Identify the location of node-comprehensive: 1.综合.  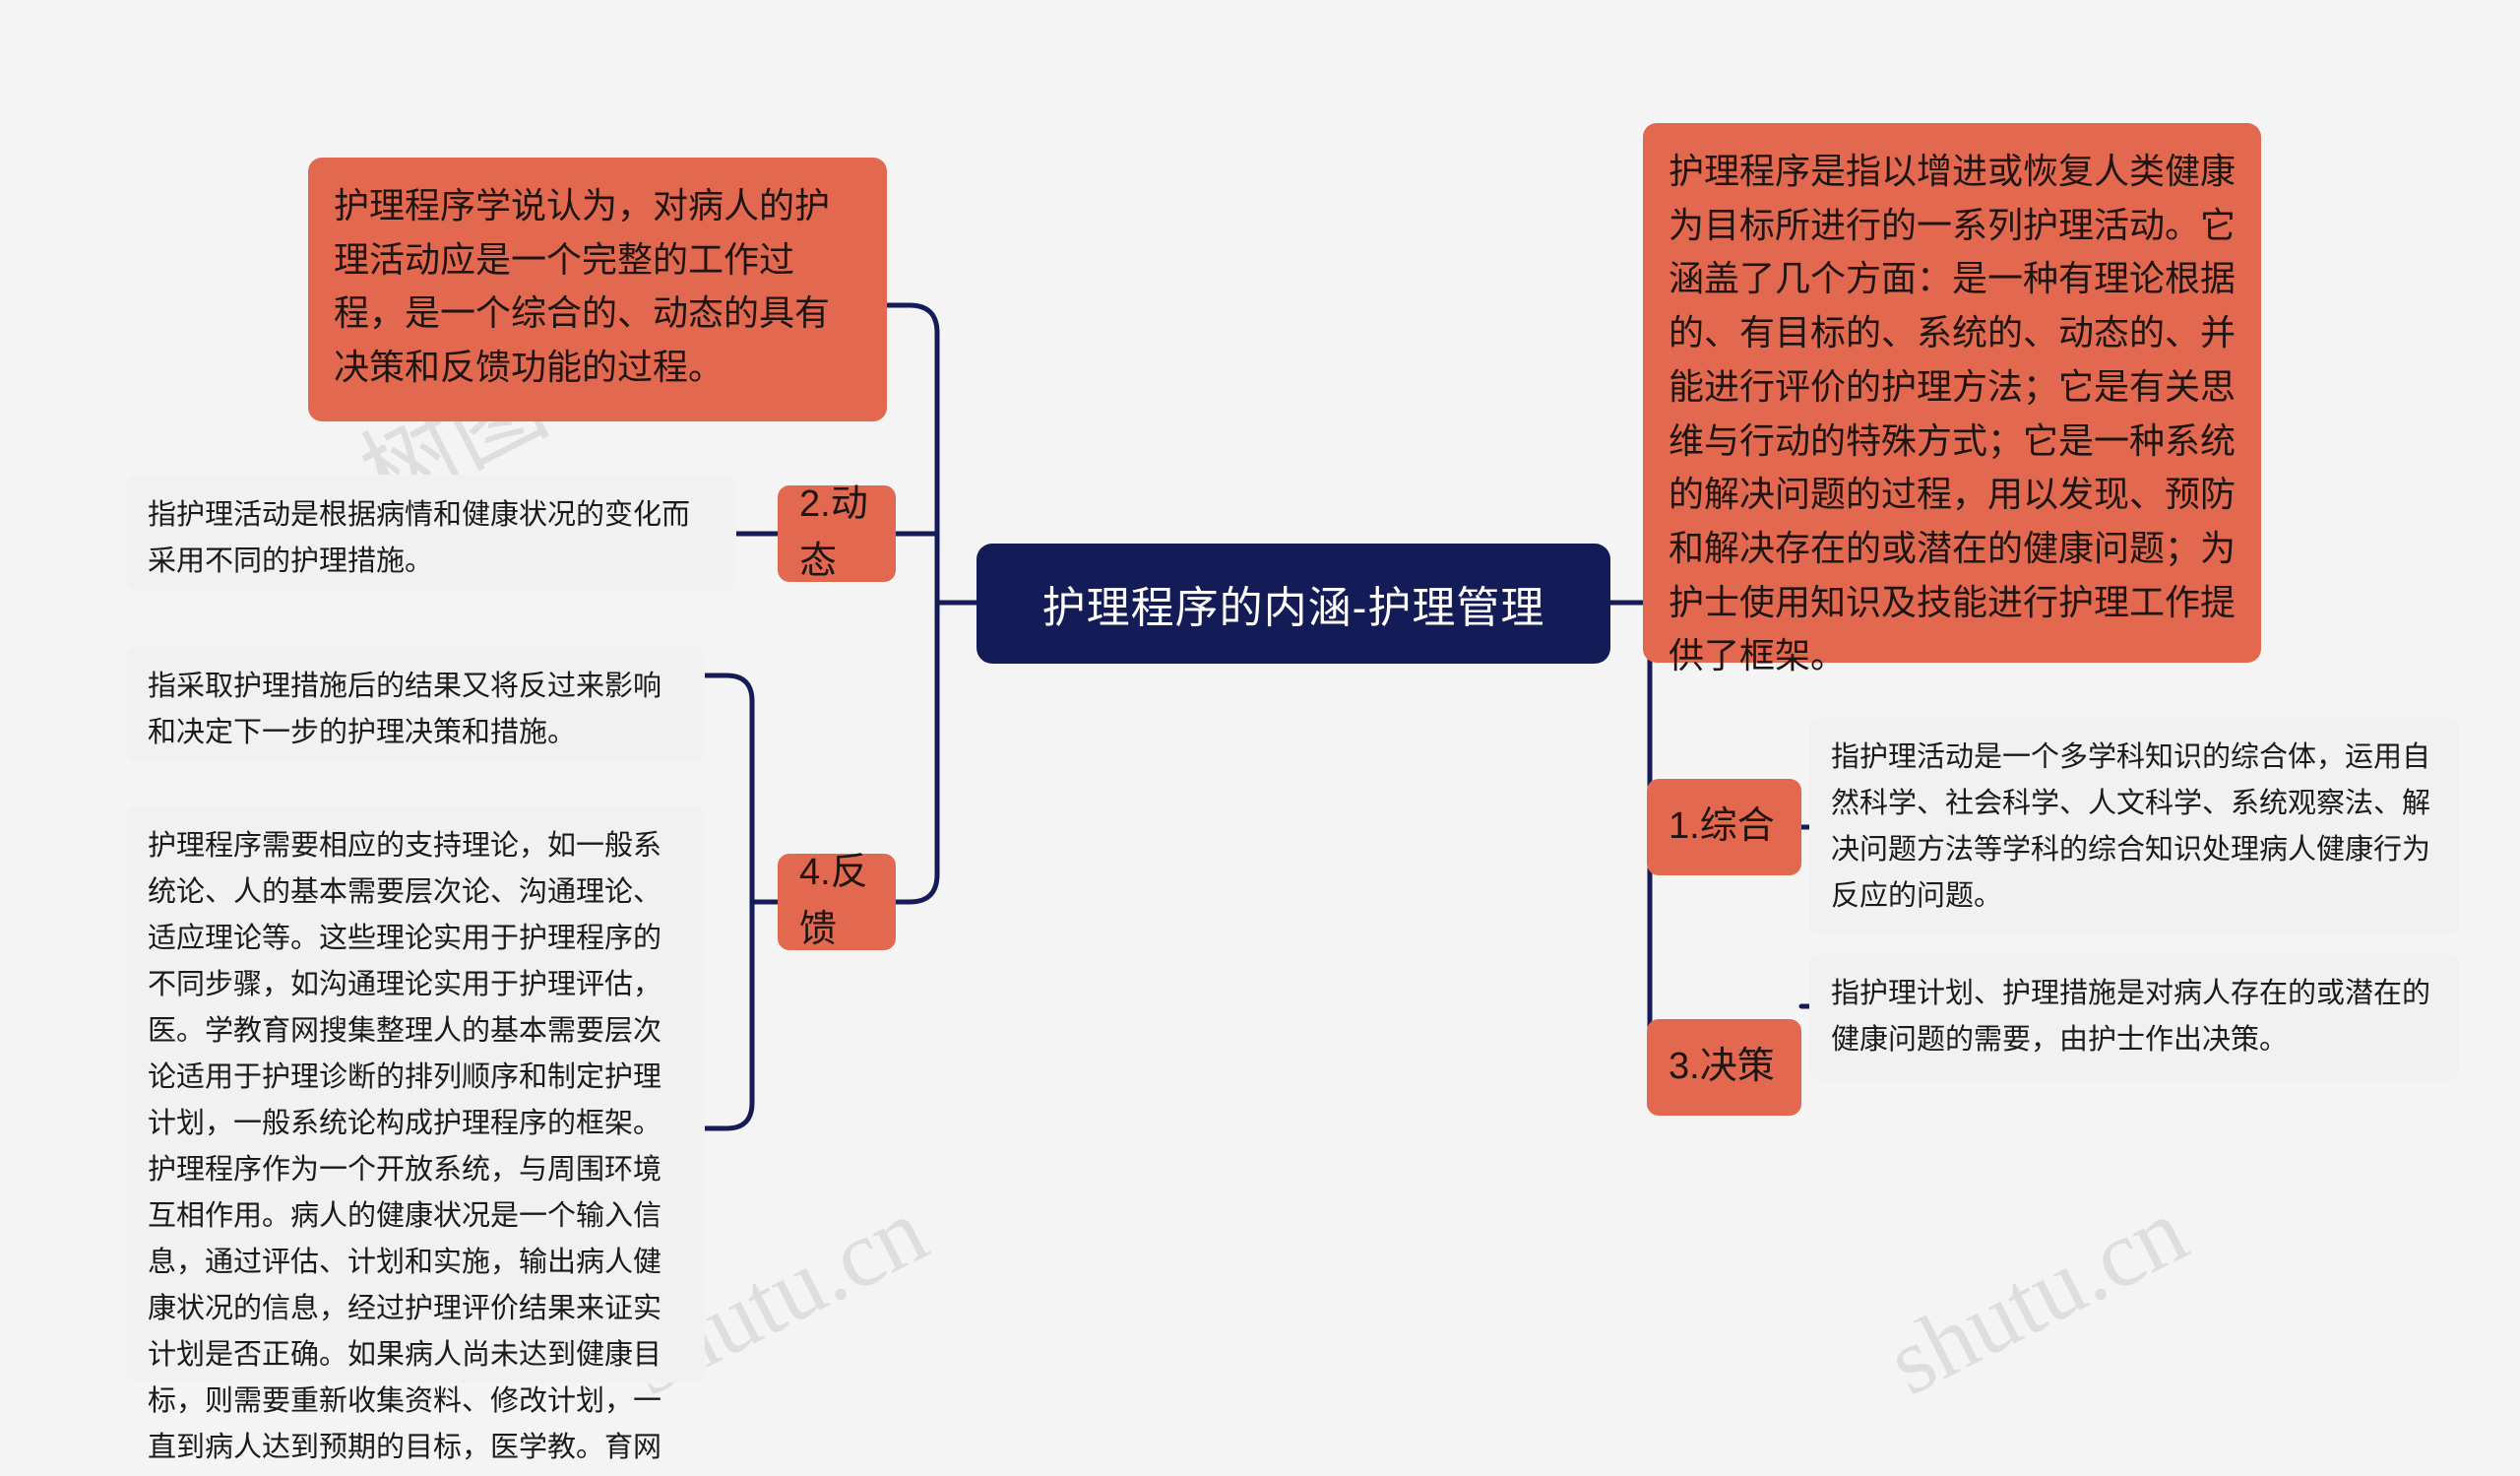
(1724, 827).